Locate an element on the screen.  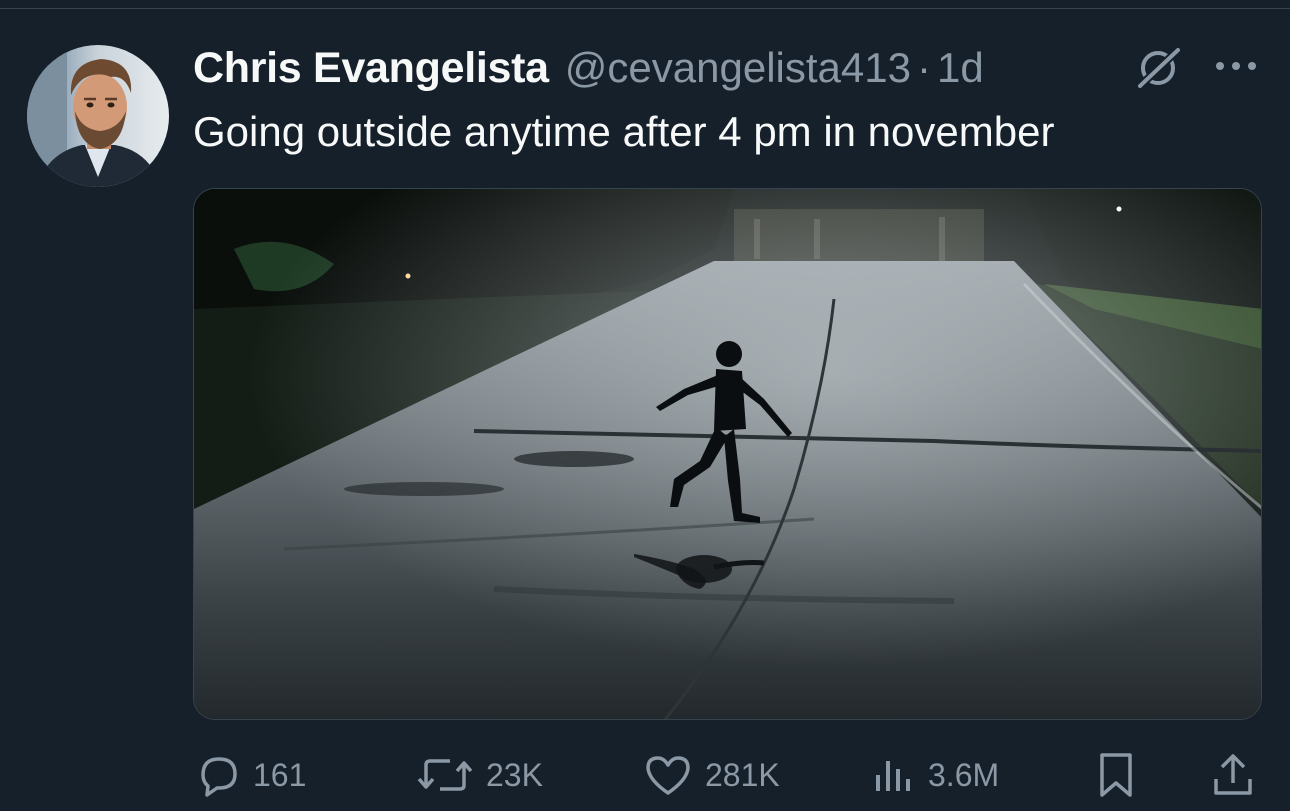
reply-icon is located at coordinates (218, 775).